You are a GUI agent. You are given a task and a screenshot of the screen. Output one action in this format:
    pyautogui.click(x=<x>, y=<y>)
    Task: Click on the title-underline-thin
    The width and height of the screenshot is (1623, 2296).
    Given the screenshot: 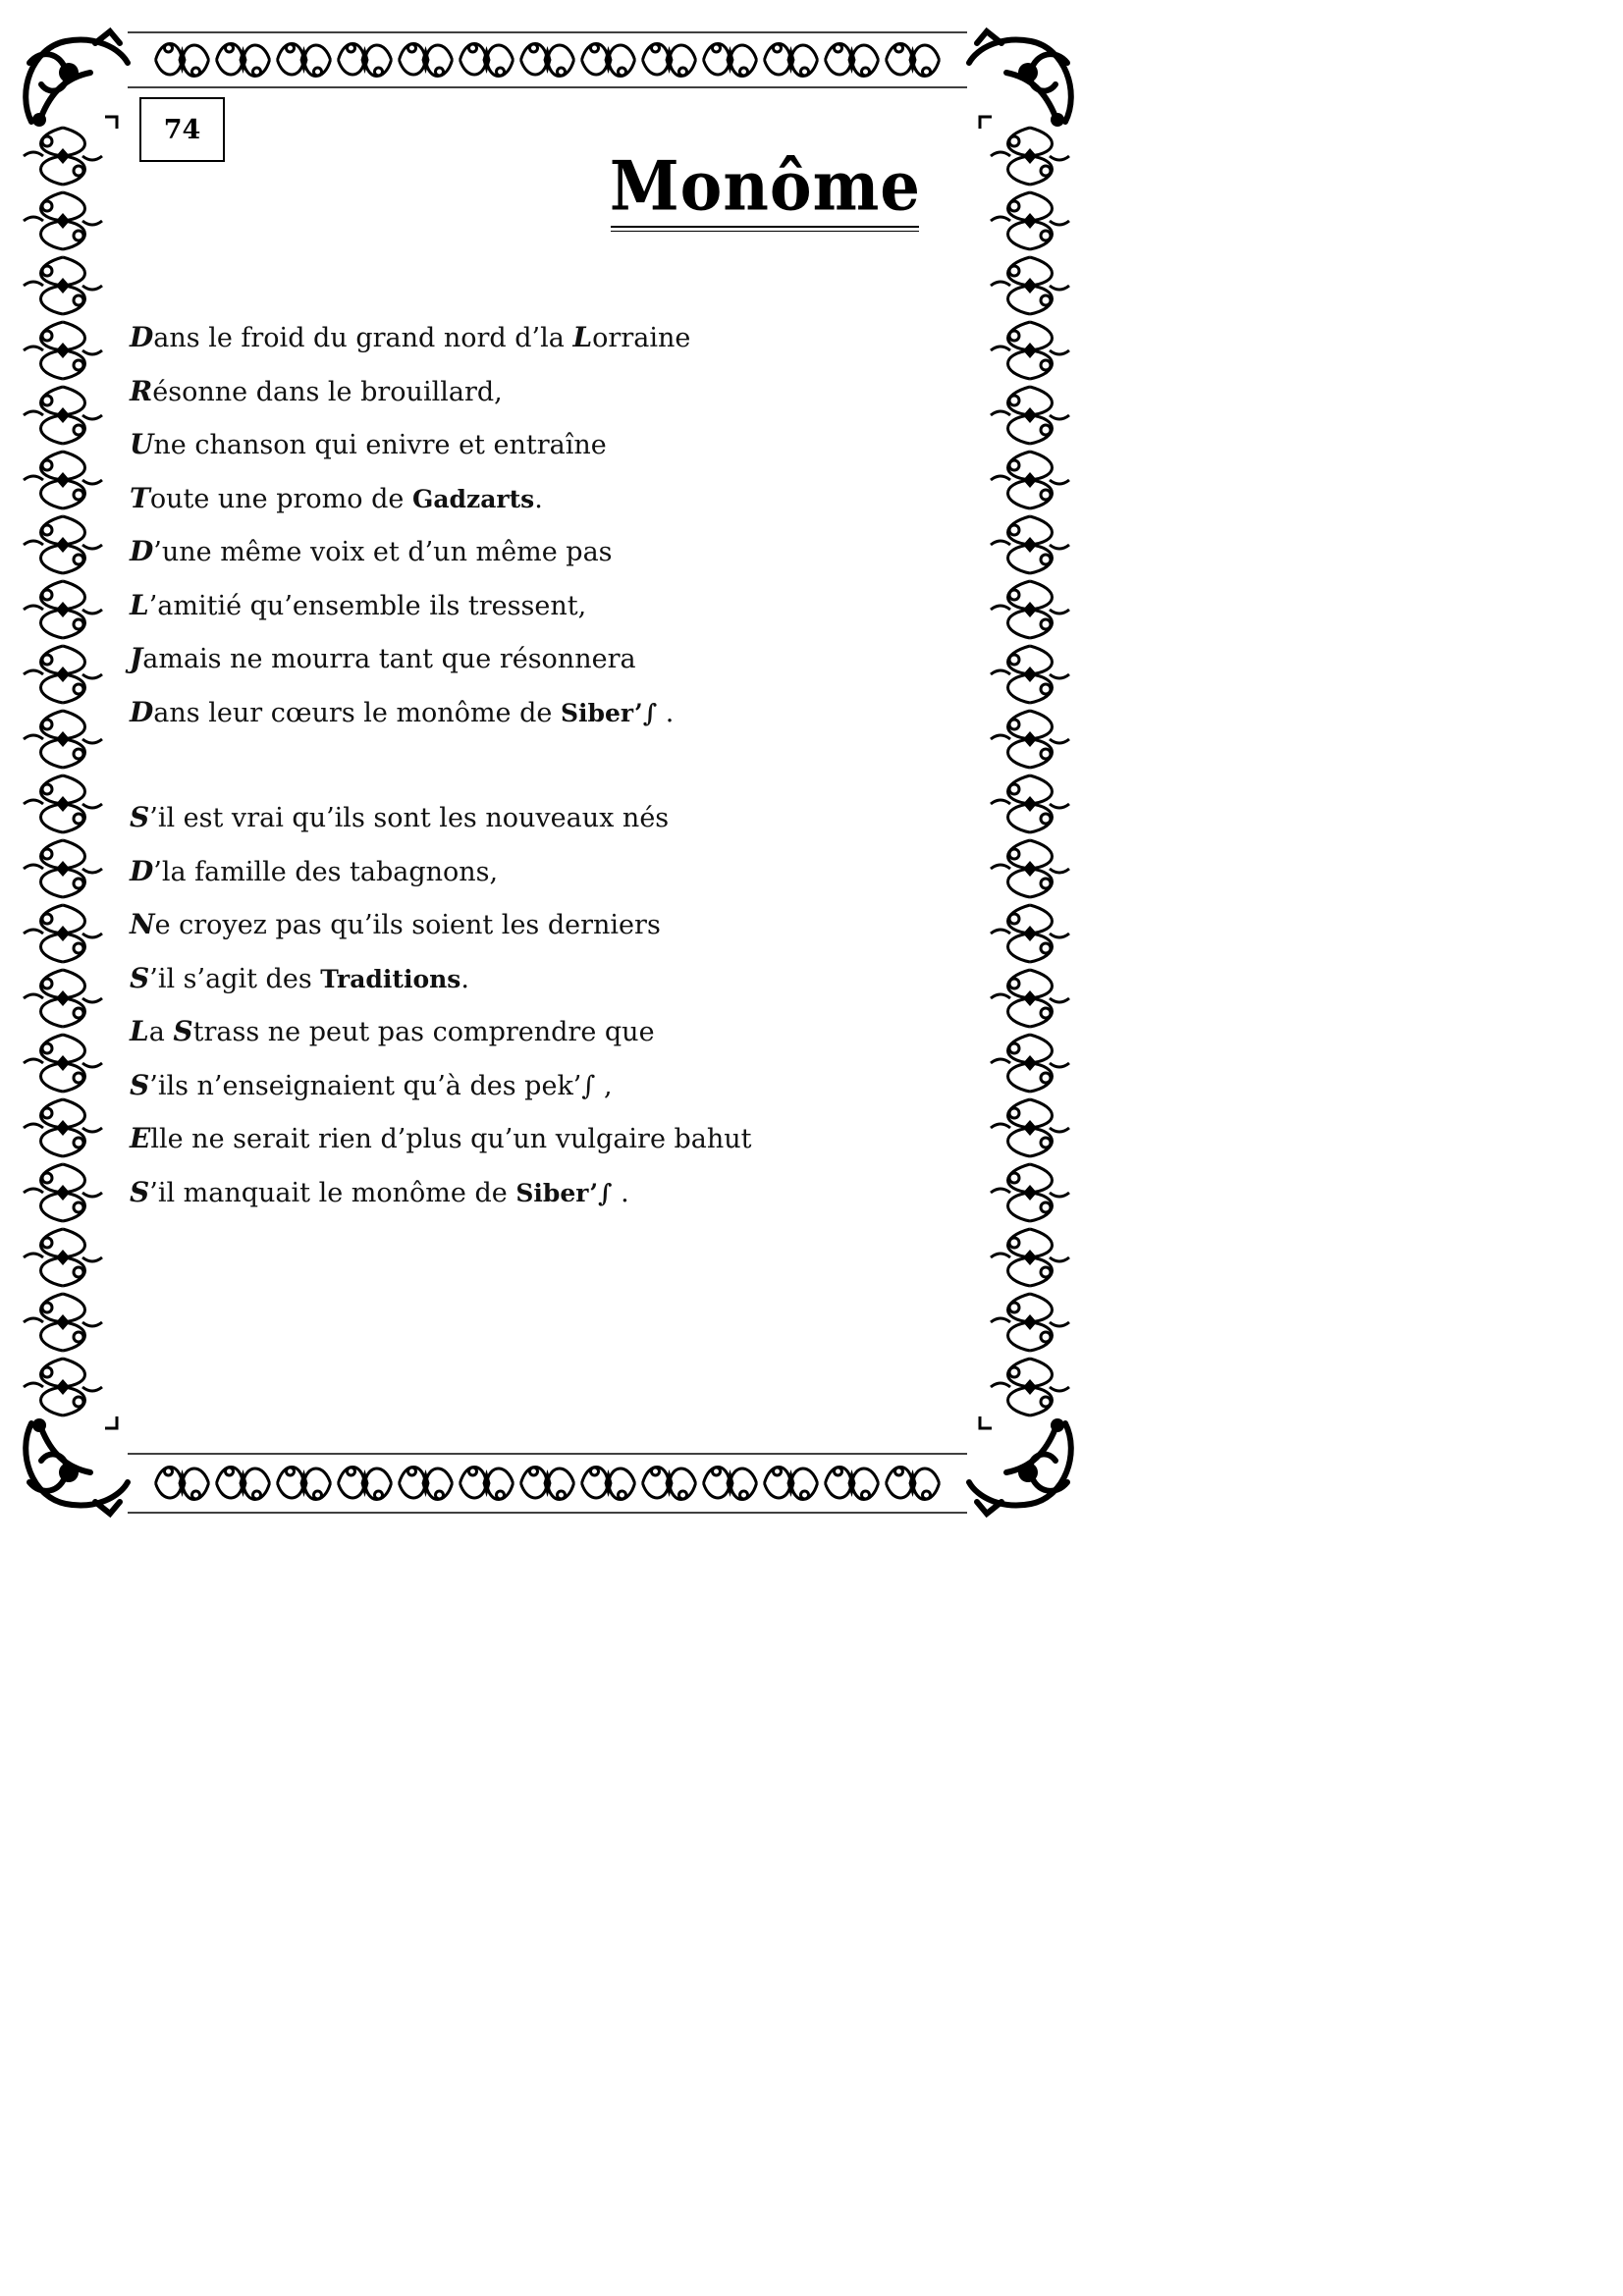 What is the action you would take?
    pyautogui.click(x=765, y=231)
    